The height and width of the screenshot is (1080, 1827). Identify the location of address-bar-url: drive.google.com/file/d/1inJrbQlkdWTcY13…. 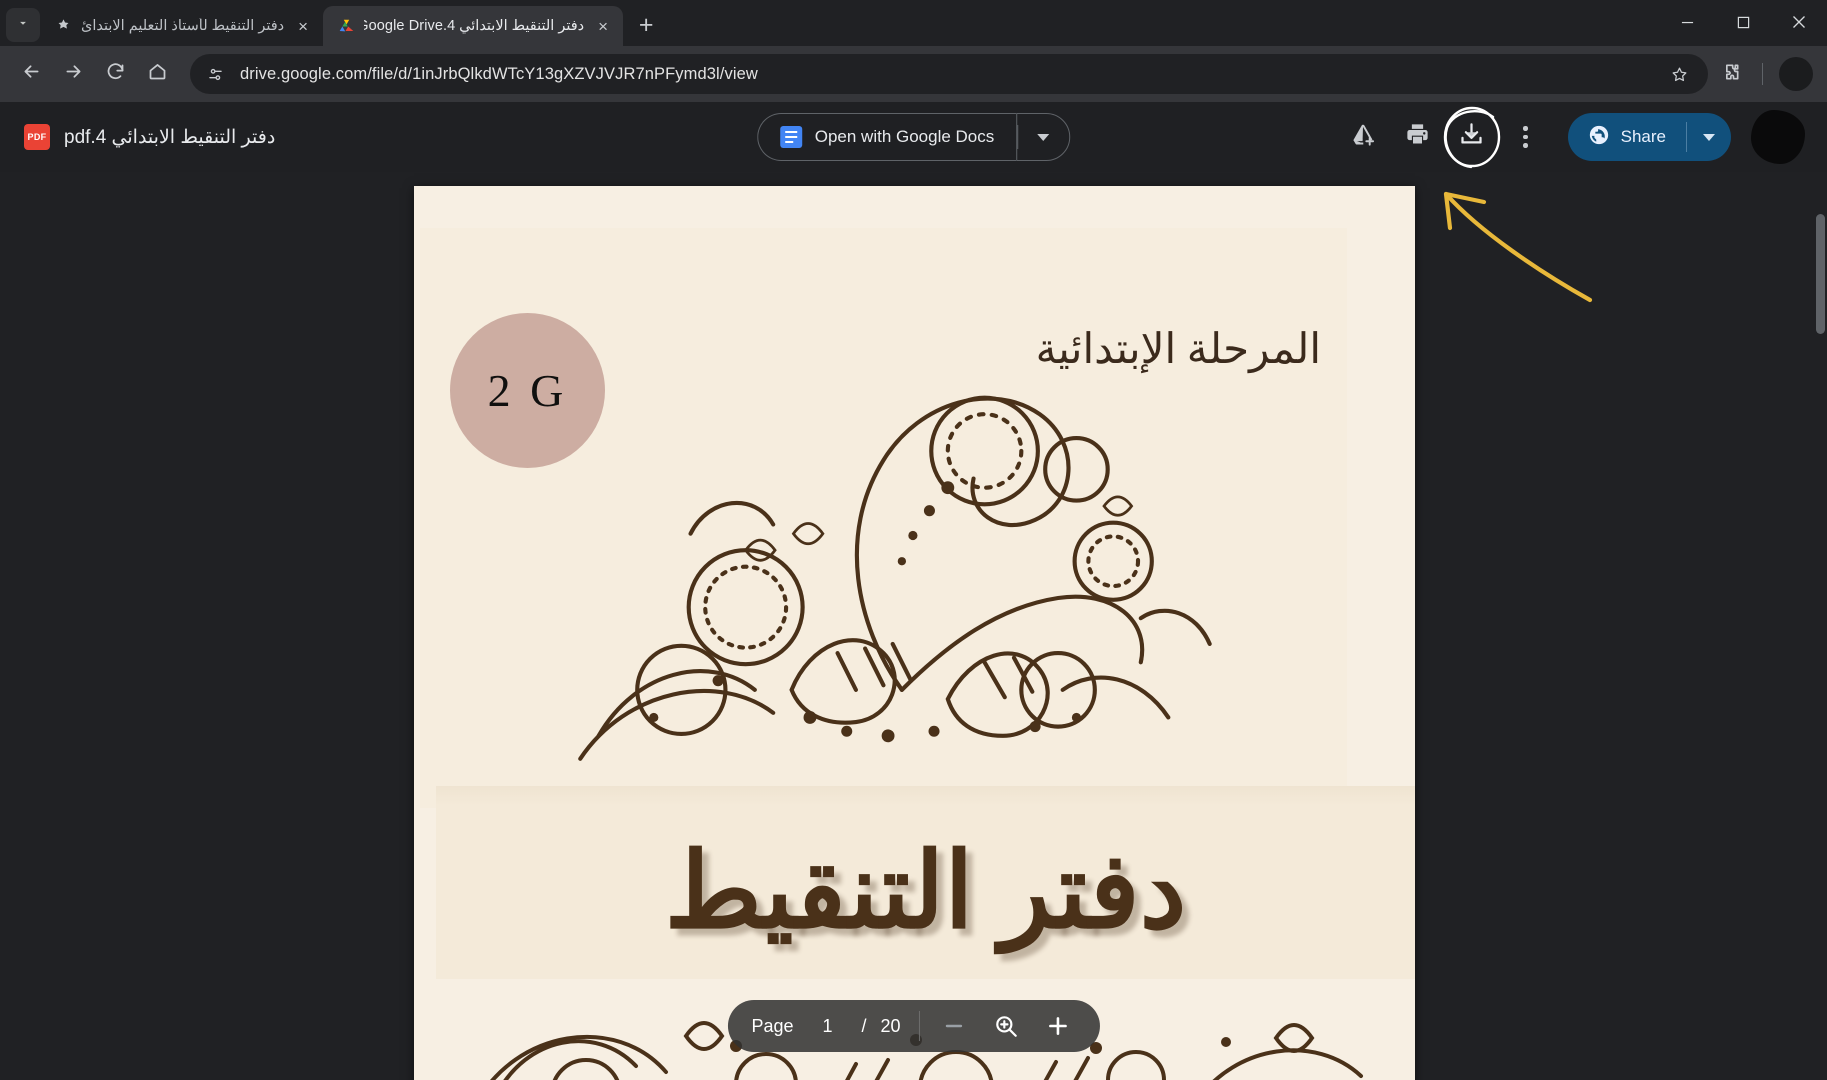
(947, 74).